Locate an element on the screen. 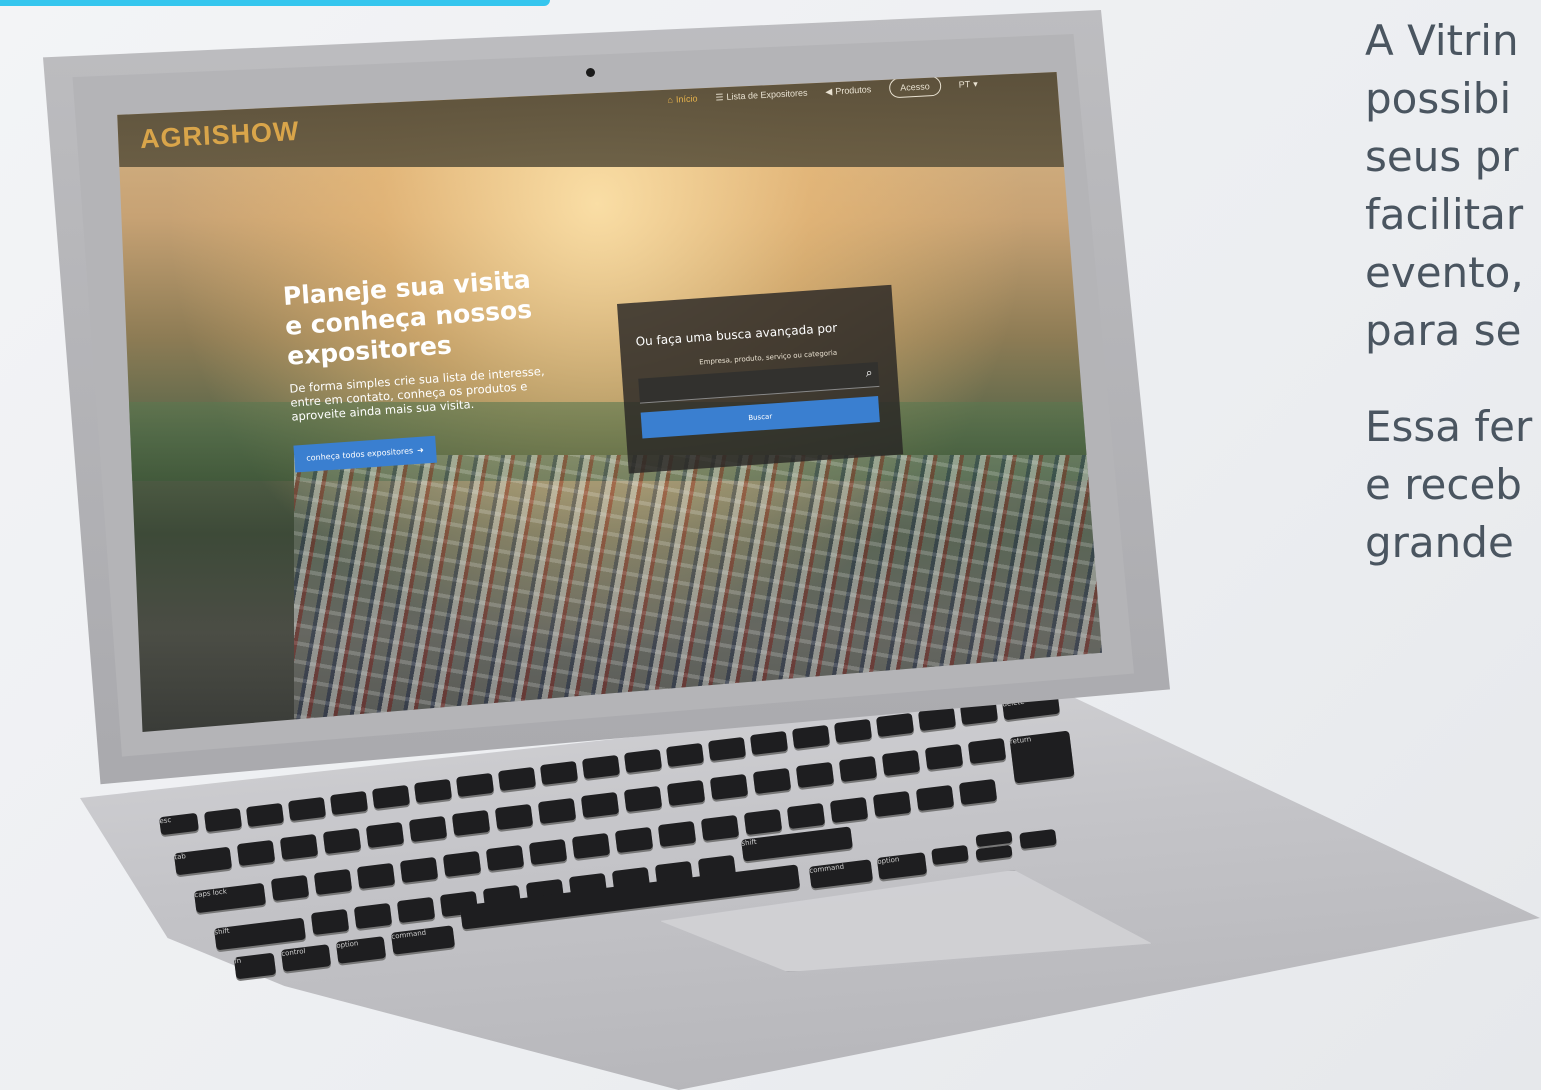 Image resolution: width=1541 pixels, height=1090 pixels. nav-item-exhibitors: ☰ Lista de Expositores is located at coordinates (761, 95).